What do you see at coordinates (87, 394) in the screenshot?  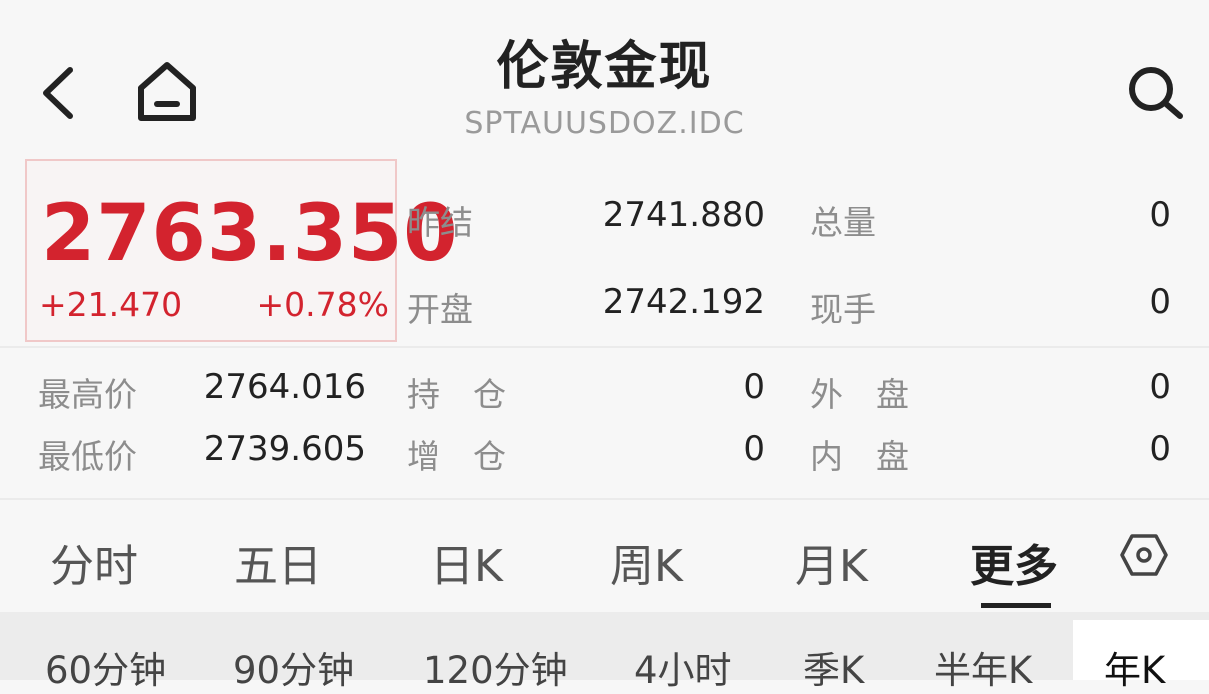 I see `high-label: 最高价` at bounding box center [87, 394].